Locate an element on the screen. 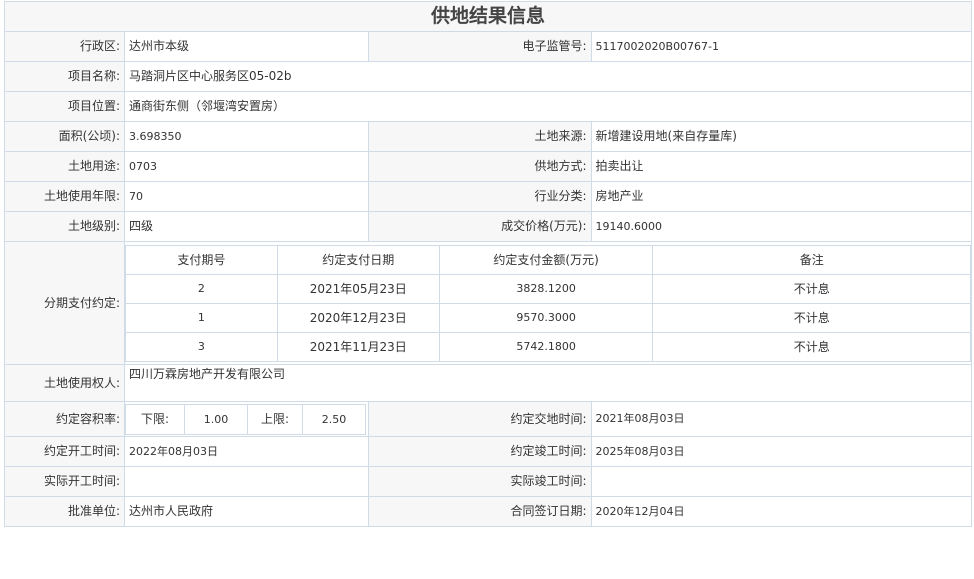  land-source-label: 土地来源: is located at coordinates (480, 136).